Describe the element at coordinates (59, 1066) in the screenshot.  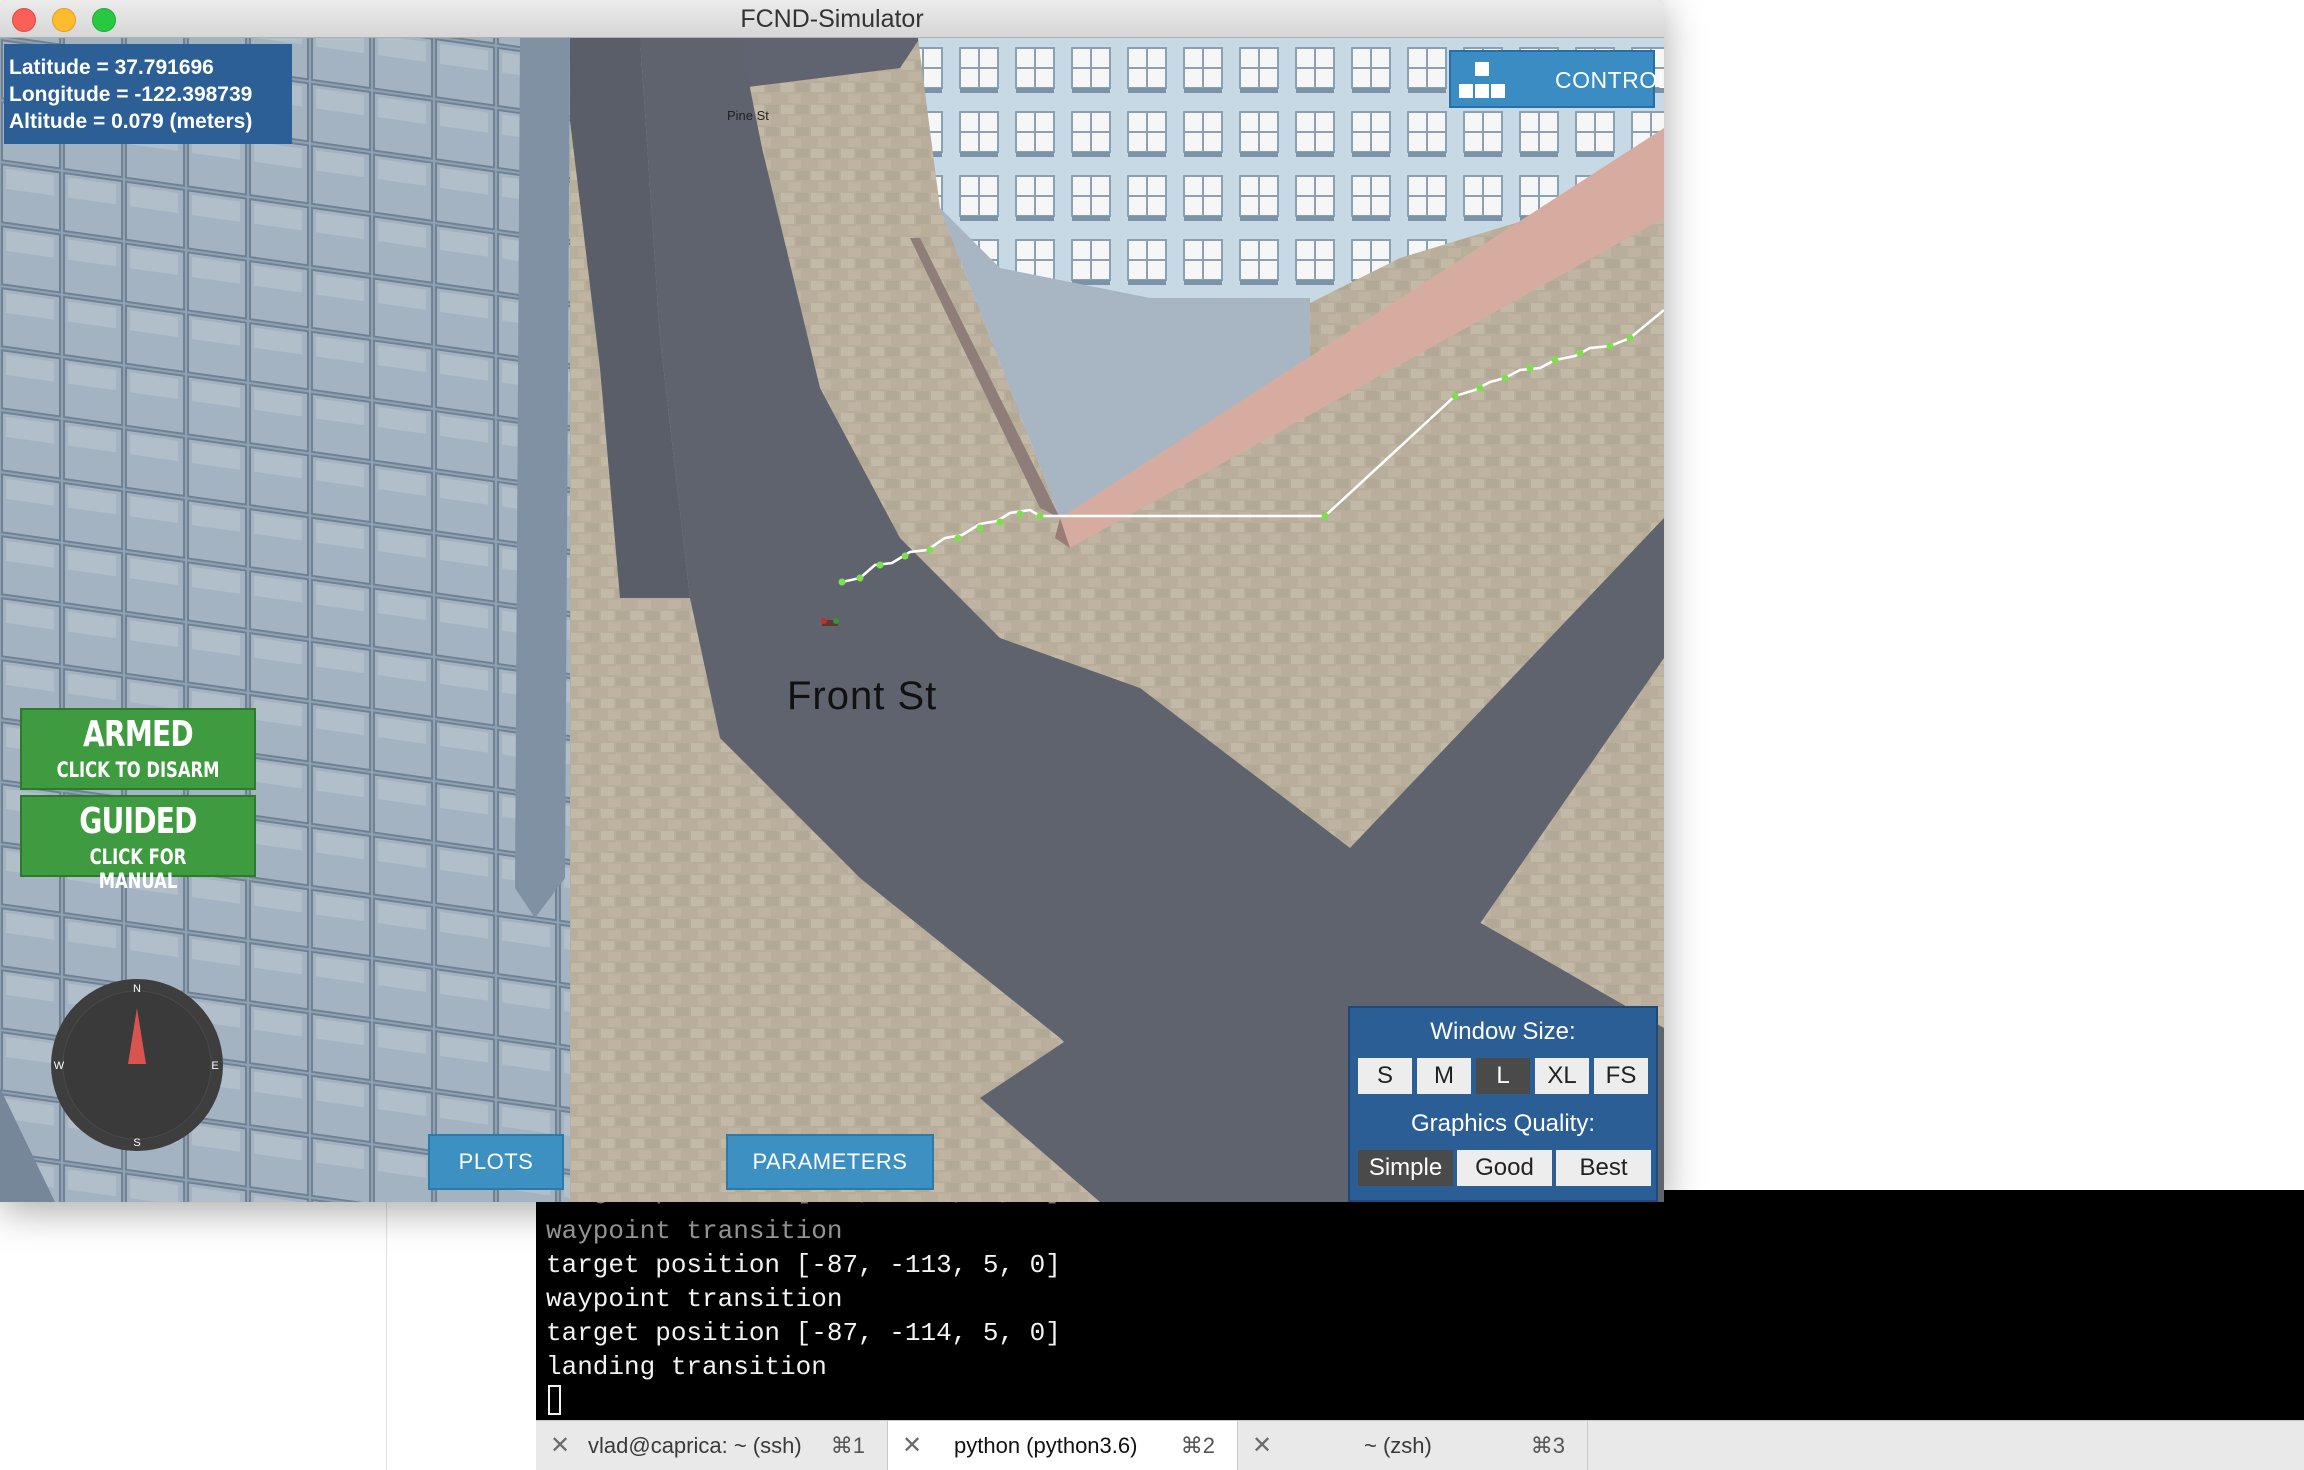
I see `compass-w: W` at that location.